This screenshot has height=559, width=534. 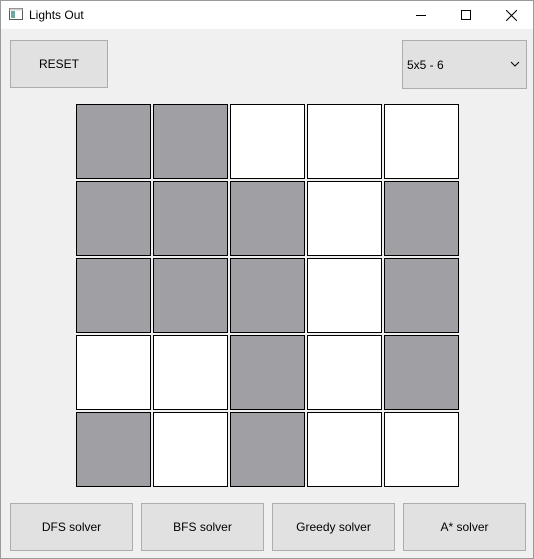 I want to click on dfs-solver-button: DFS solver, so click(x=71, y=527).